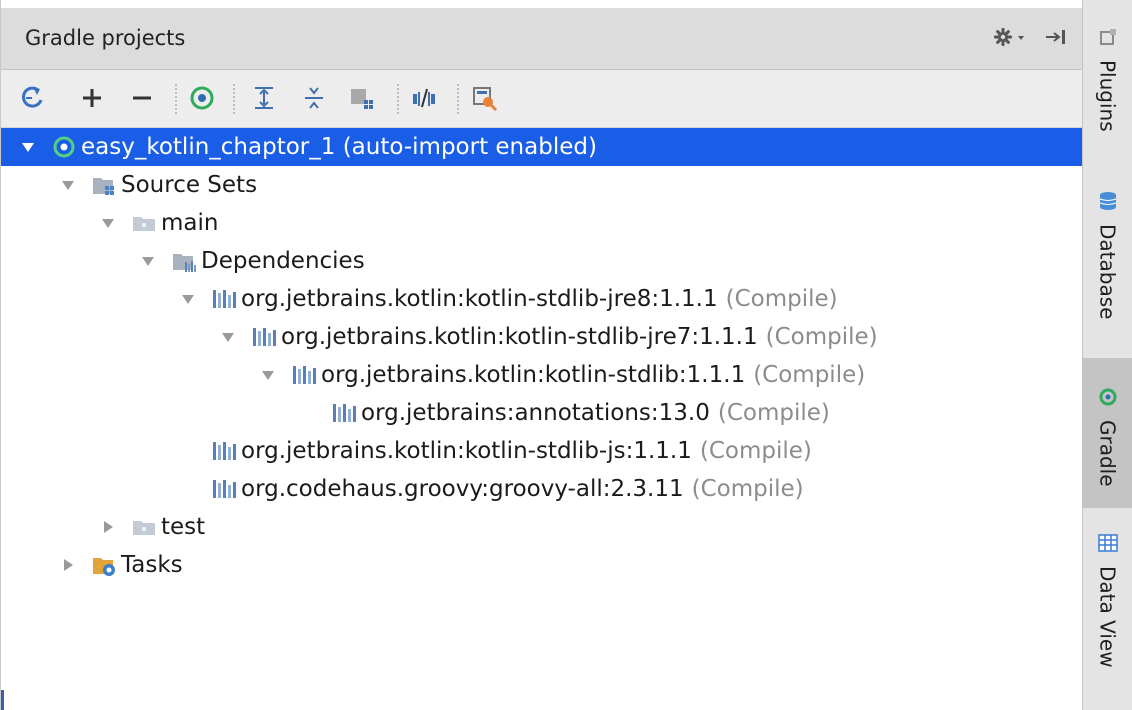 This screenshot has width=1132, height=710. I want to click on sidebar-tab-label: Database, so click(1107, 272).